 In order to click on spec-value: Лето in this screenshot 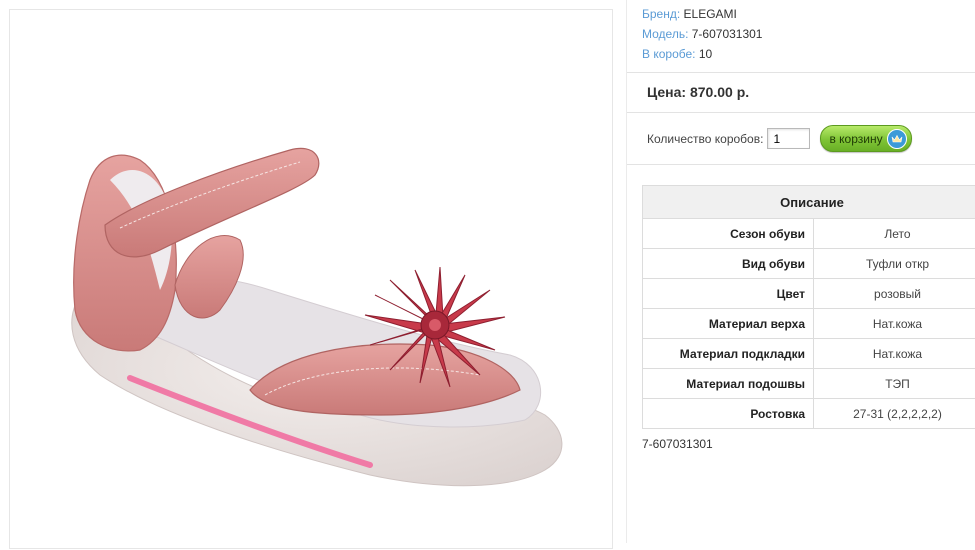, I will do `click(894, 234)`.